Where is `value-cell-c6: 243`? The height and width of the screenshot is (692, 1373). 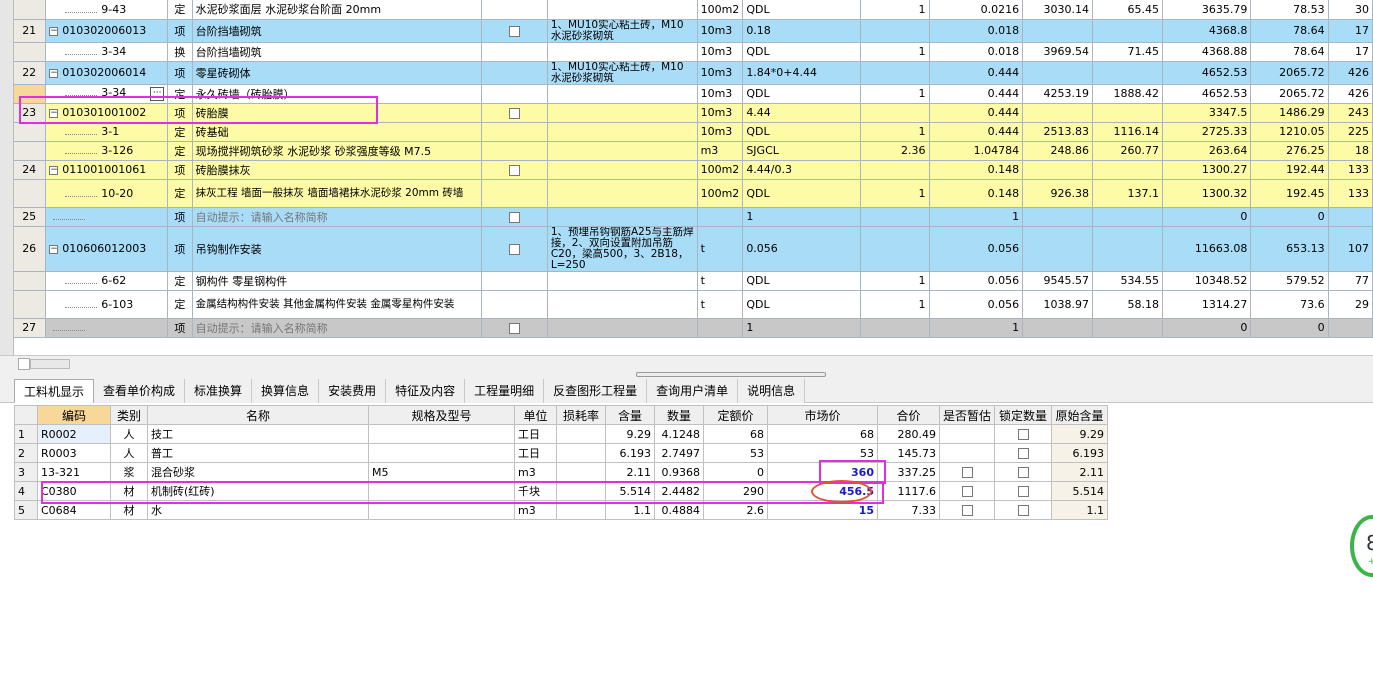 value-cell-c6: 243 is located at coordinates (1350, 113).